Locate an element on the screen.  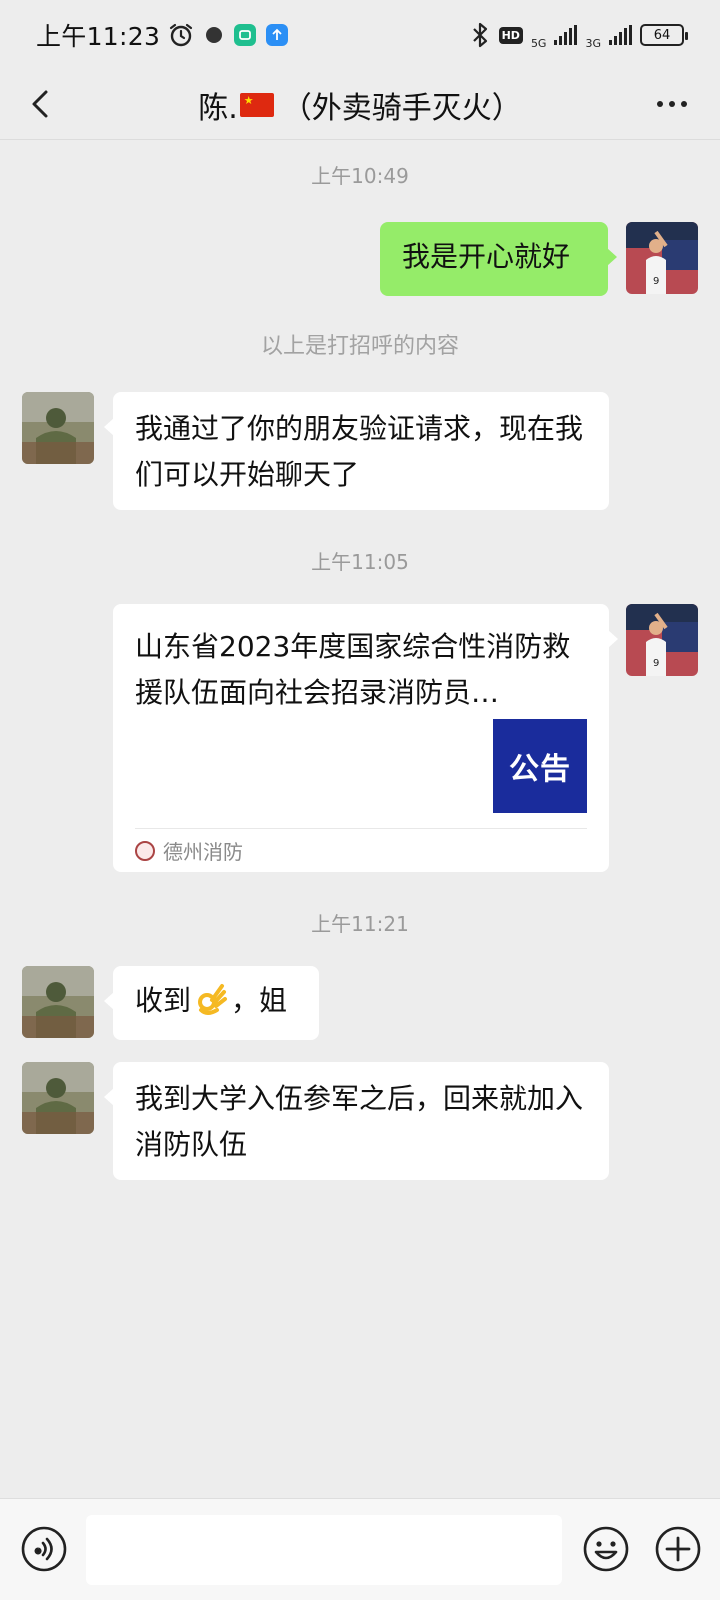
chat-title: 陈. （外卖骑手灭火） is located at coordinates (360, 105).